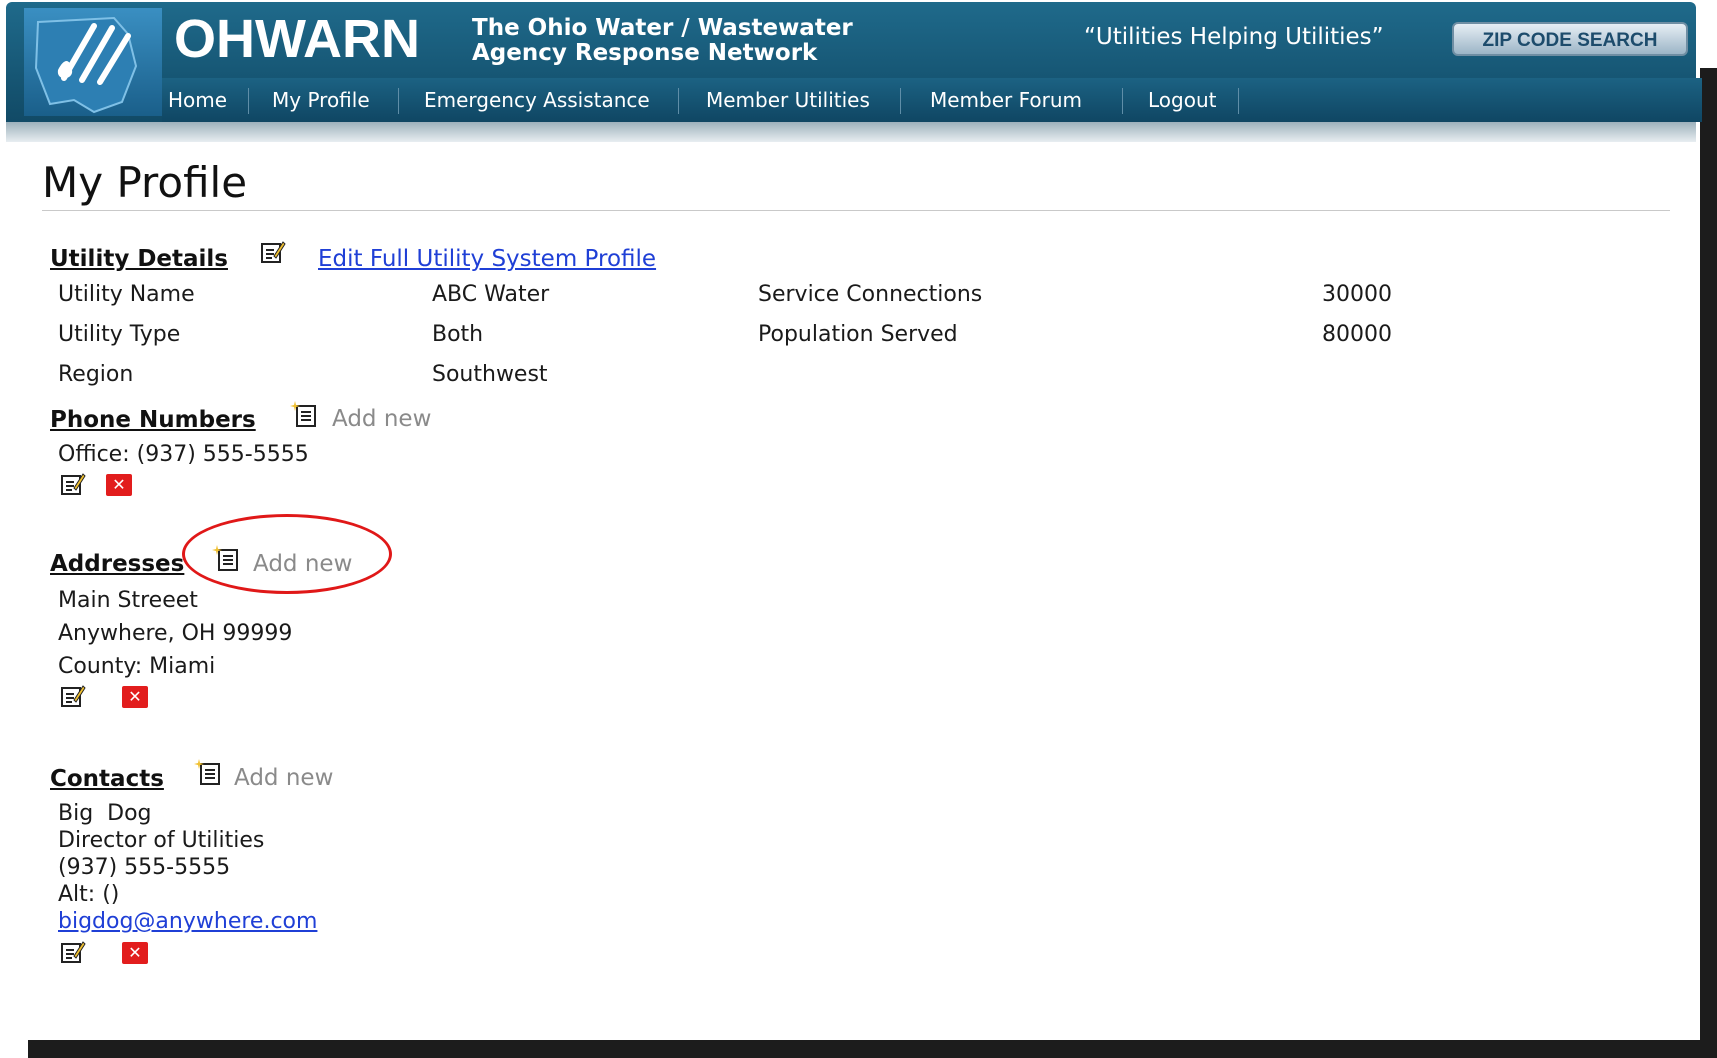 This screenshot has height=1058, width=1717. What do you see at coordinates (321, 100) in the screenshot?
I see `nav-my-profile: My Profile` at bounding box center [321, 100].